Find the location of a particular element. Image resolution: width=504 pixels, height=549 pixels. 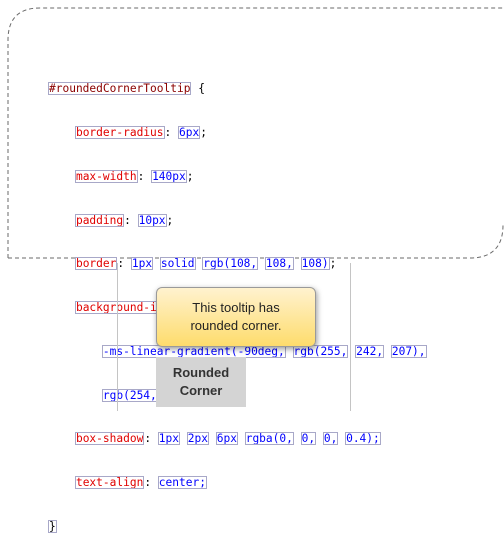

css-value: rgba(0, is located at coordinates (269, 439).